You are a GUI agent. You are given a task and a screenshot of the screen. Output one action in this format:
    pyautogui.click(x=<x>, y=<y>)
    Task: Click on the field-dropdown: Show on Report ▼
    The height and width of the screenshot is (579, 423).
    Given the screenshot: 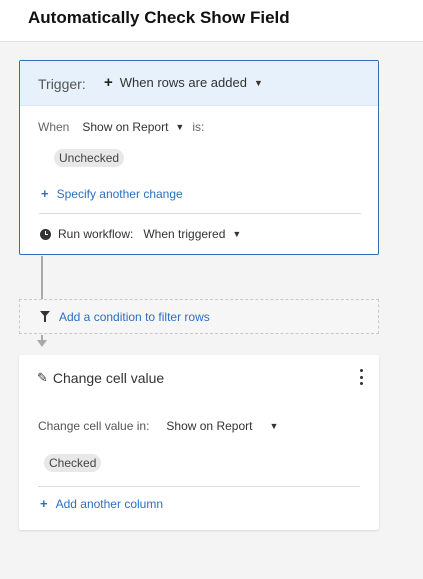 What is the action you would take?
    pyautogui.click(x=133, y=127)
    